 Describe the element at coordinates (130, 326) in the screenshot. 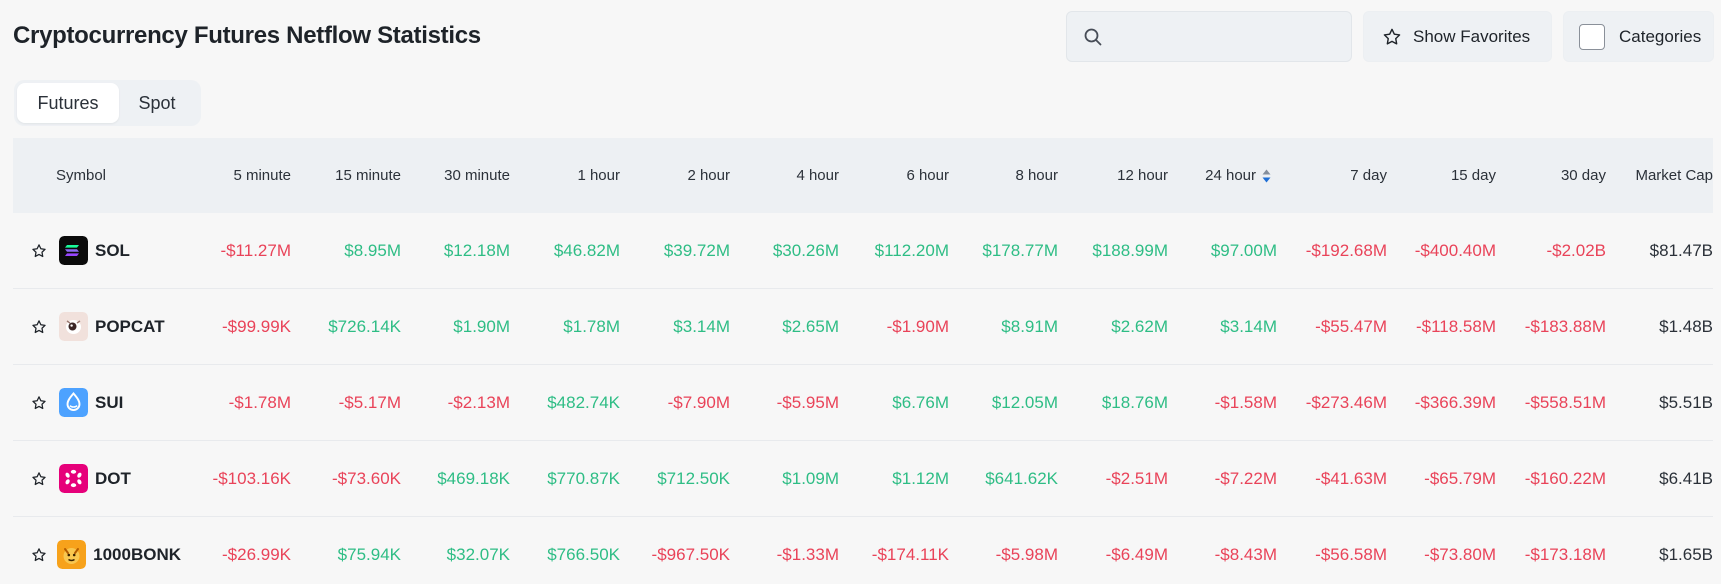

I see `coin-symbol: POPCAT` at that location.